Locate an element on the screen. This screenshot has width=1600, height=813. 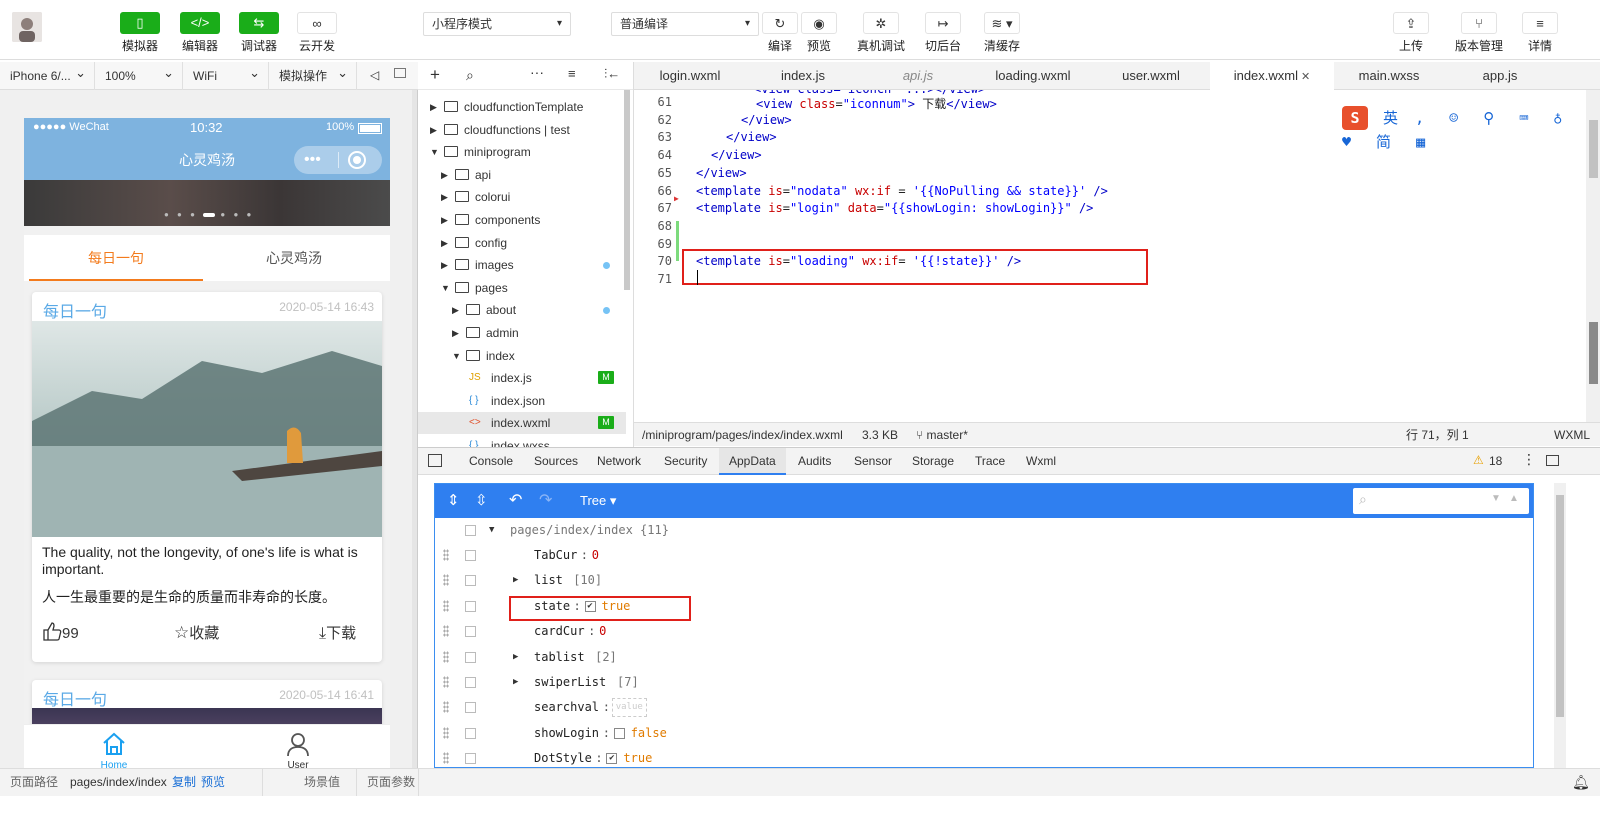
close-icon: ✕ is located at coordinates (1304, 77).